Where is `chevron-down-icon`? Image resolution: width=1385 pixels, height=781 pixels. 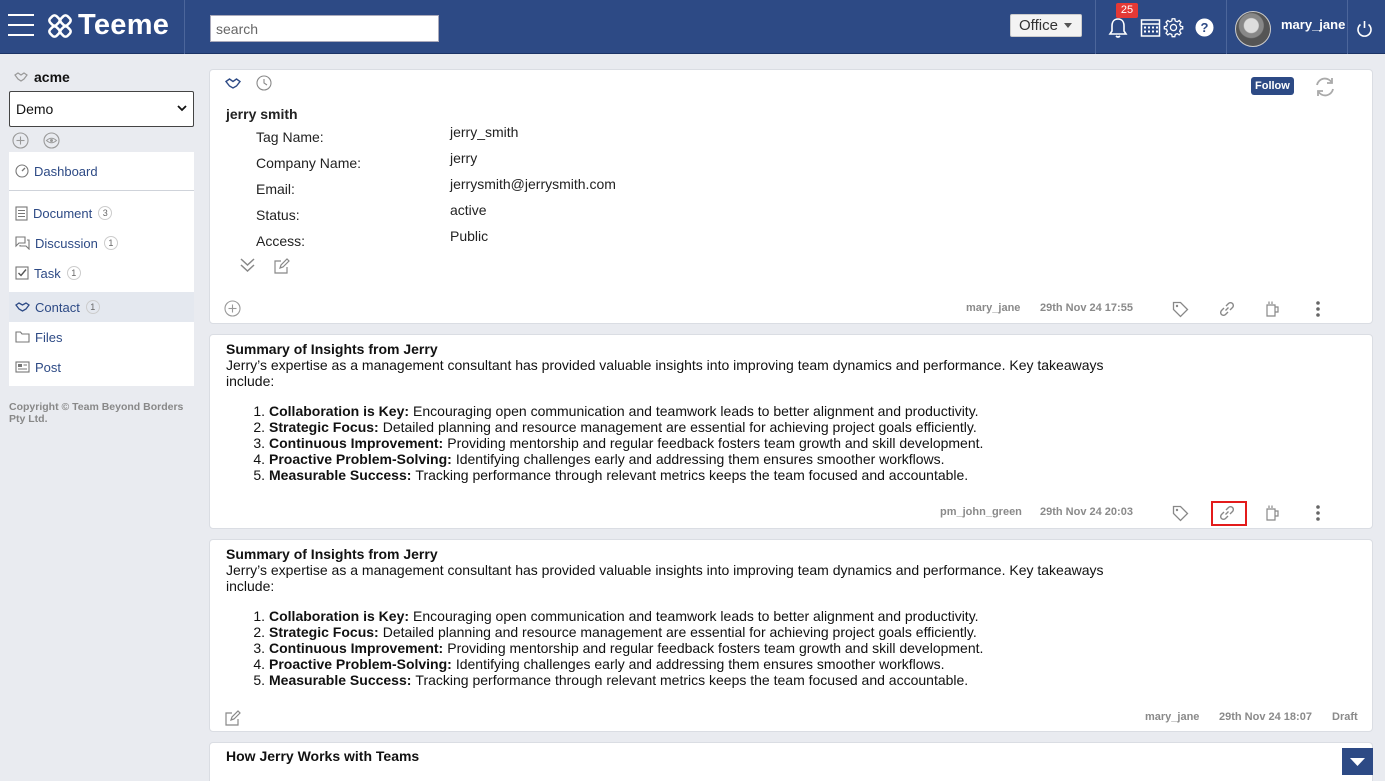
chevron-down-icon is located at coordinates (182, 108).